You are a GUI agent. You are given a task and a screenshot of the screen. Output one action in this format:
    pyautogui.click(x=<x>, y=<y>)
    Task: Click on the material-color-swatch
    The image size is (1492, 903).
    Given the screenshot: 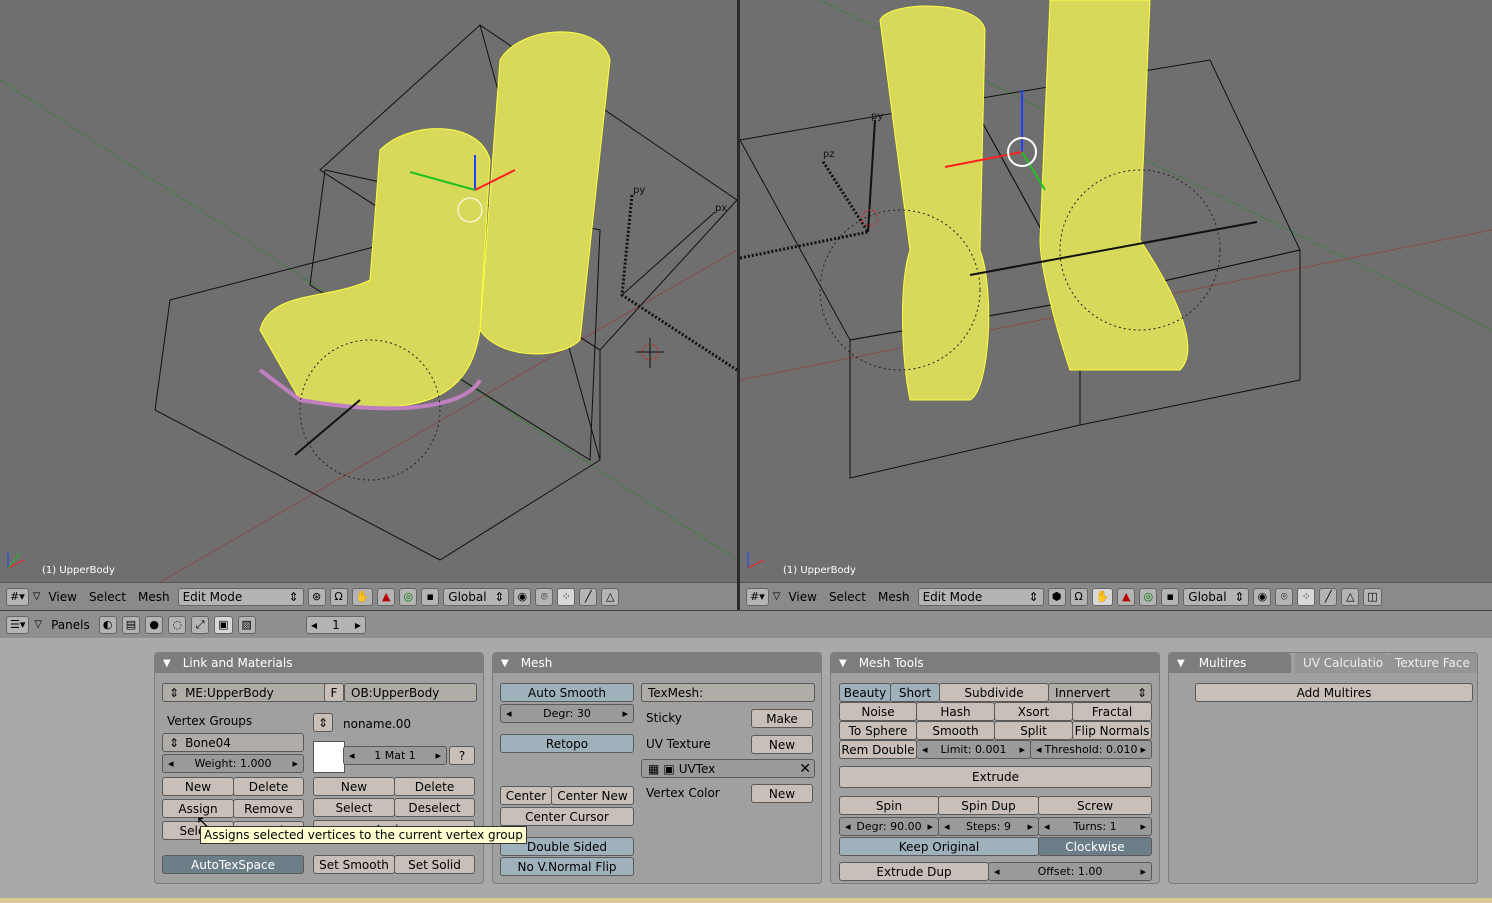 What is the action you would take?
    pyautogui.click(x=329, y=757)
    